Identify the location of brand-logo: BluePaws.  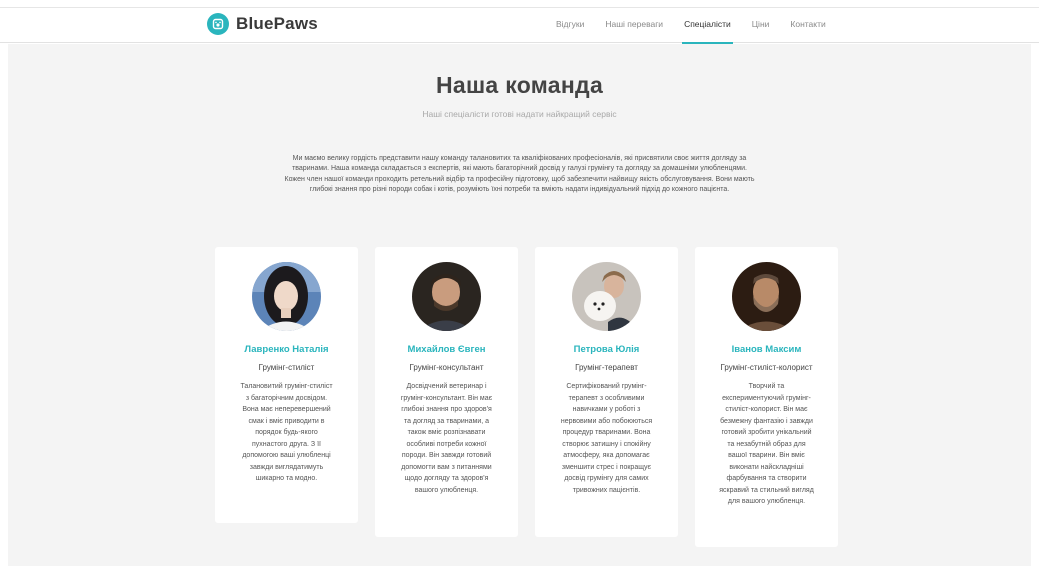
(262, 24).